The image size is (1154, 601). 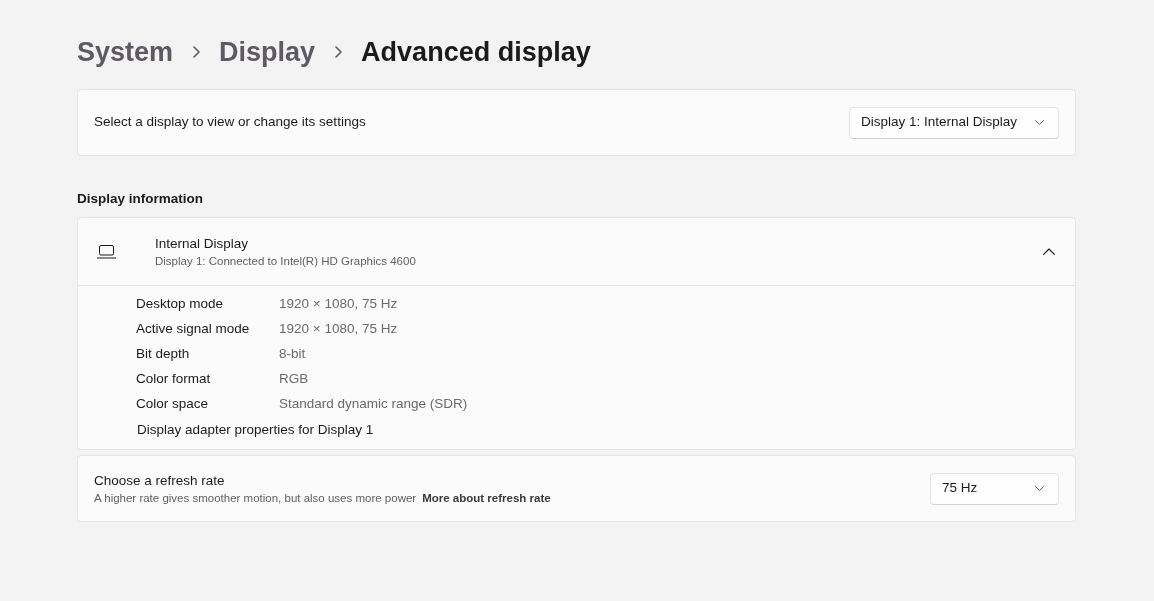 I want to click on laptop-icon, so click(x=106, y=251).